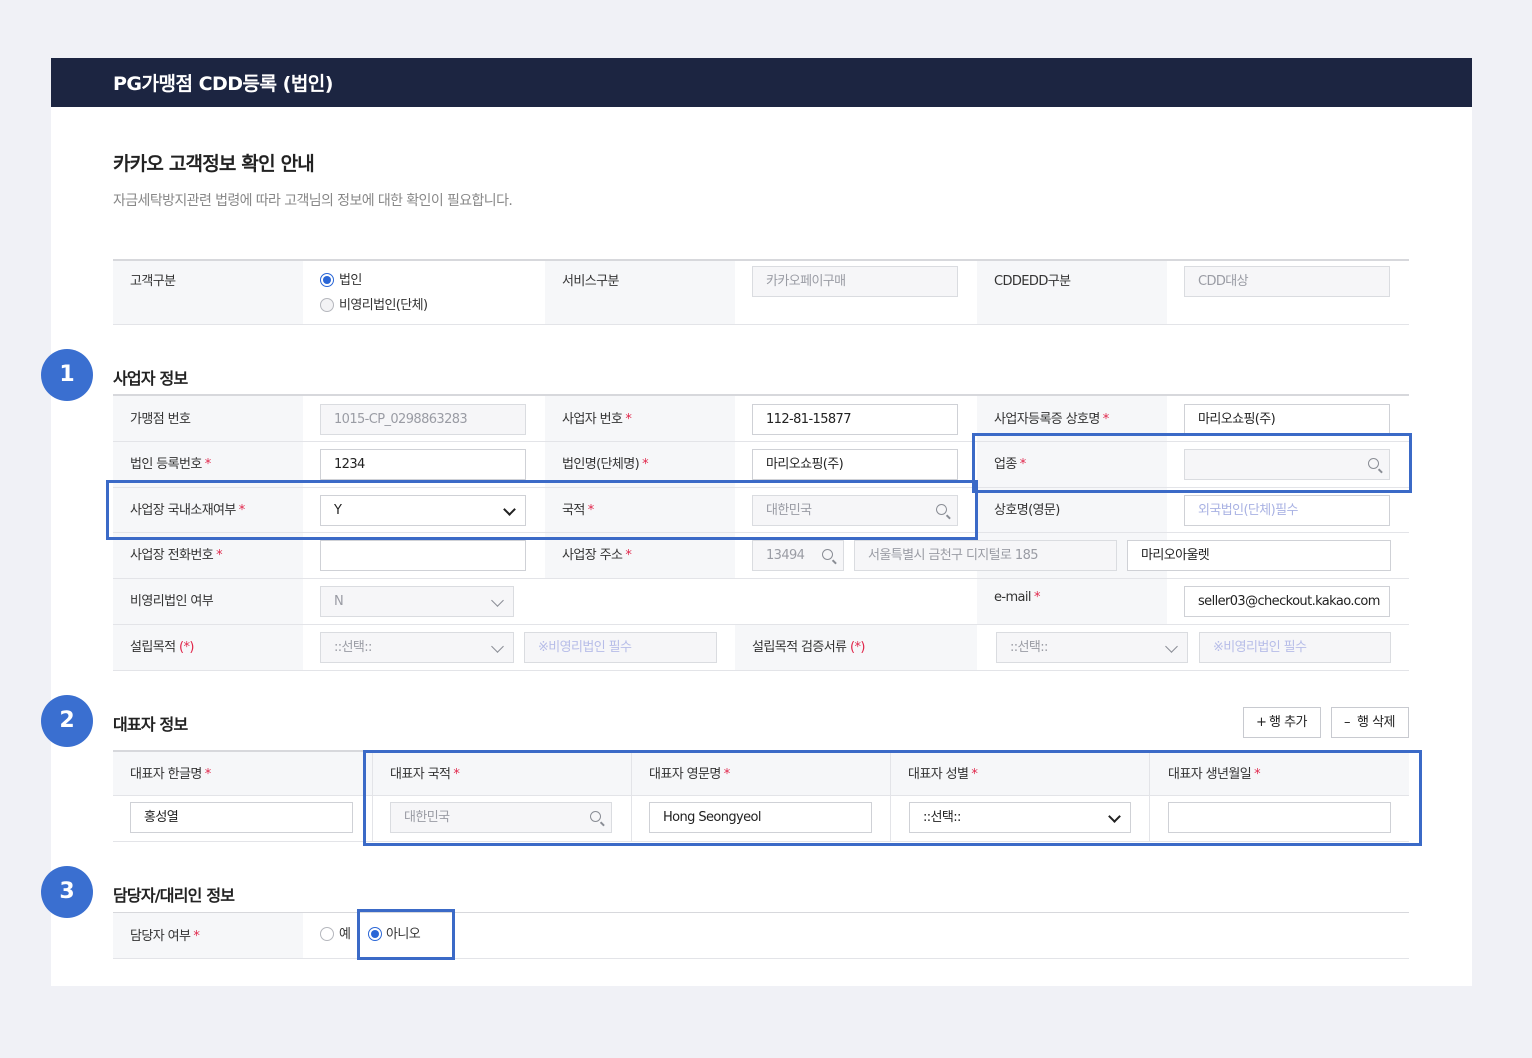 This screenshot has width=1532, height=1058. Describe the element at coordinates (855, 419) in the screenshot. I see `biz-no-input: 112-81-15877` at that location.